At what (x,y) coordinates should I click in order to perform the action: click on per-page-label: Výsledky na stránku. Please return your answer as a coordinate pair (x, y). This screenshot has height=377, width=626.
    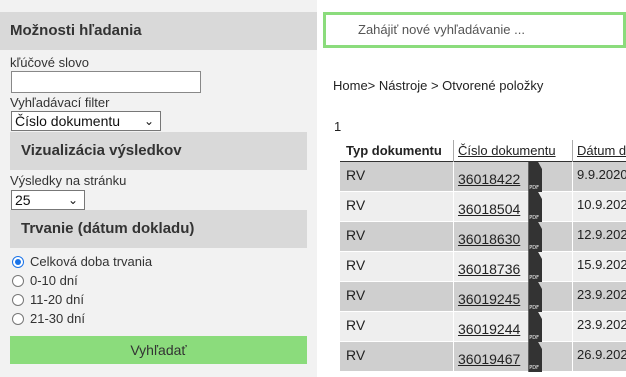
    Looking at the image, I should click on (68, 180).